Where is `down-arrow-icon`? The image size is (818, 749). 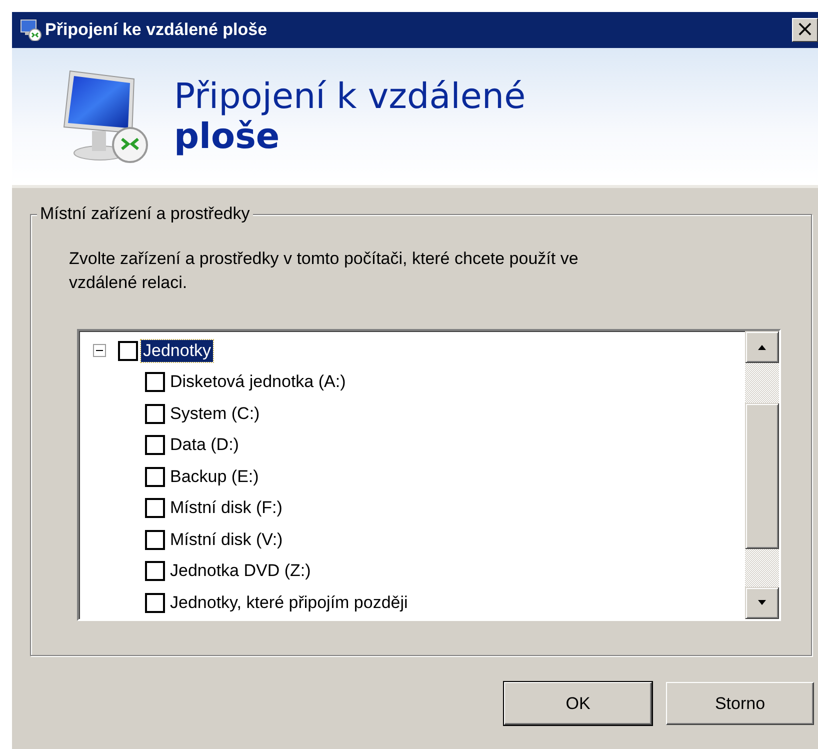
down-arrow-icon is located at coordinates (762, 603).